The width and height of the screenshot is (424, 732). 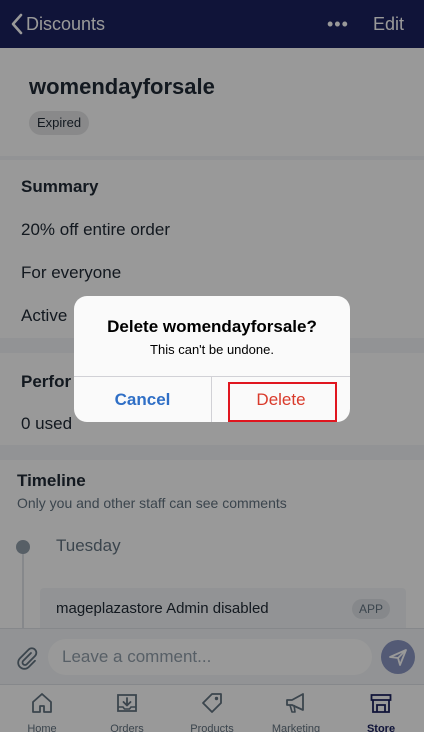 I want to click on delete-highlight-box, so click(x=282, y=402).